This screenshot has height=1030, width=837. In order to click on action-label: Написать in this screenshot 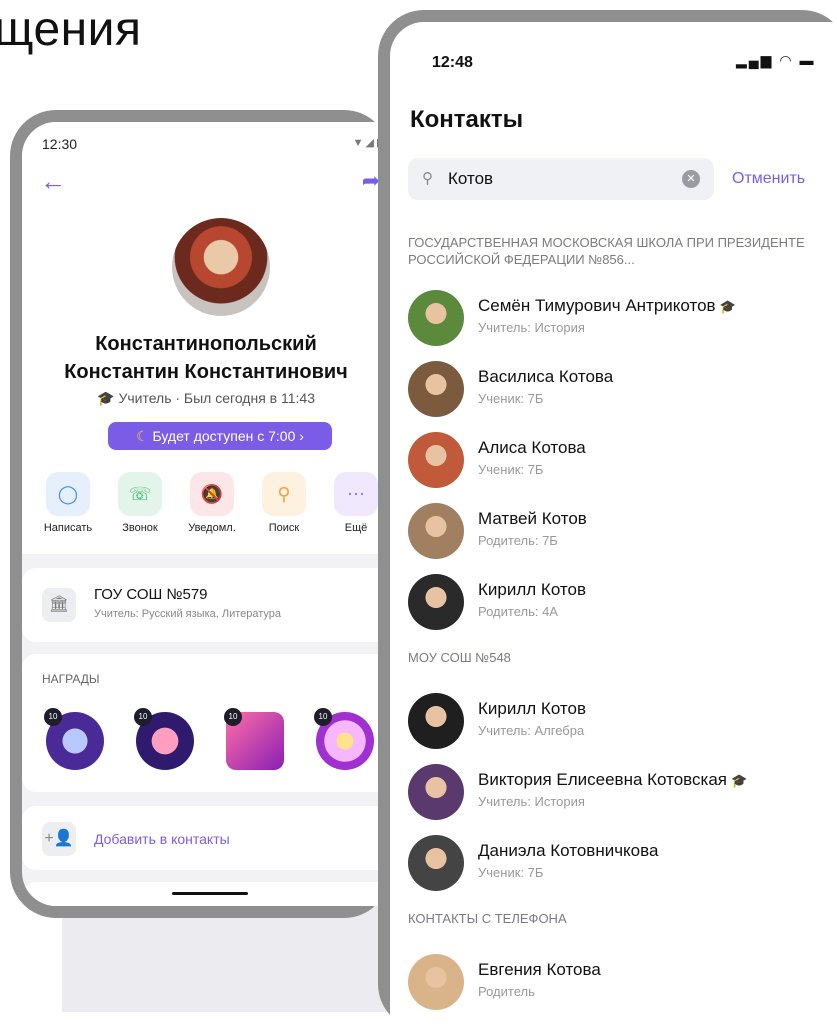, I will do `click(68, 528)`.